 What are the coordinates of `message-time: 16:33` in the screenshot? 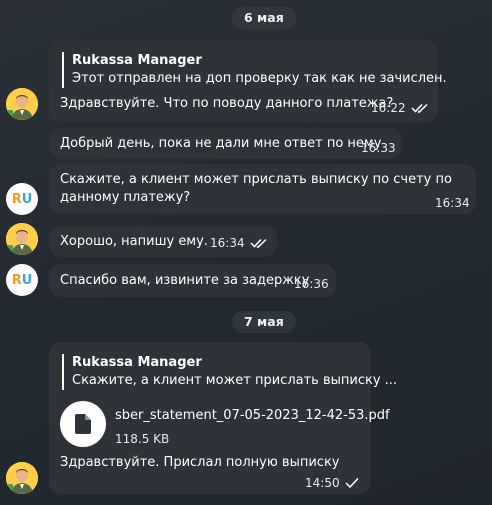 It's located at (378, 148).